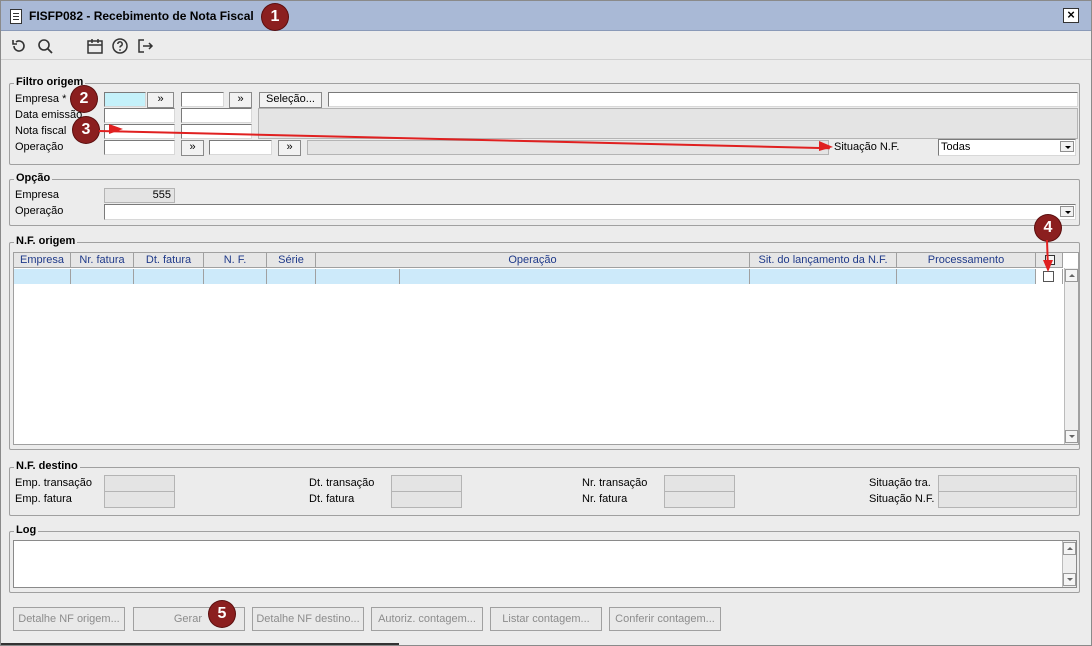 This screenshot has height=646, width=1092. What do you see at coordinates (16, 16) in the screenshot?
I see `document-icon` at bounding box center [16, 16].